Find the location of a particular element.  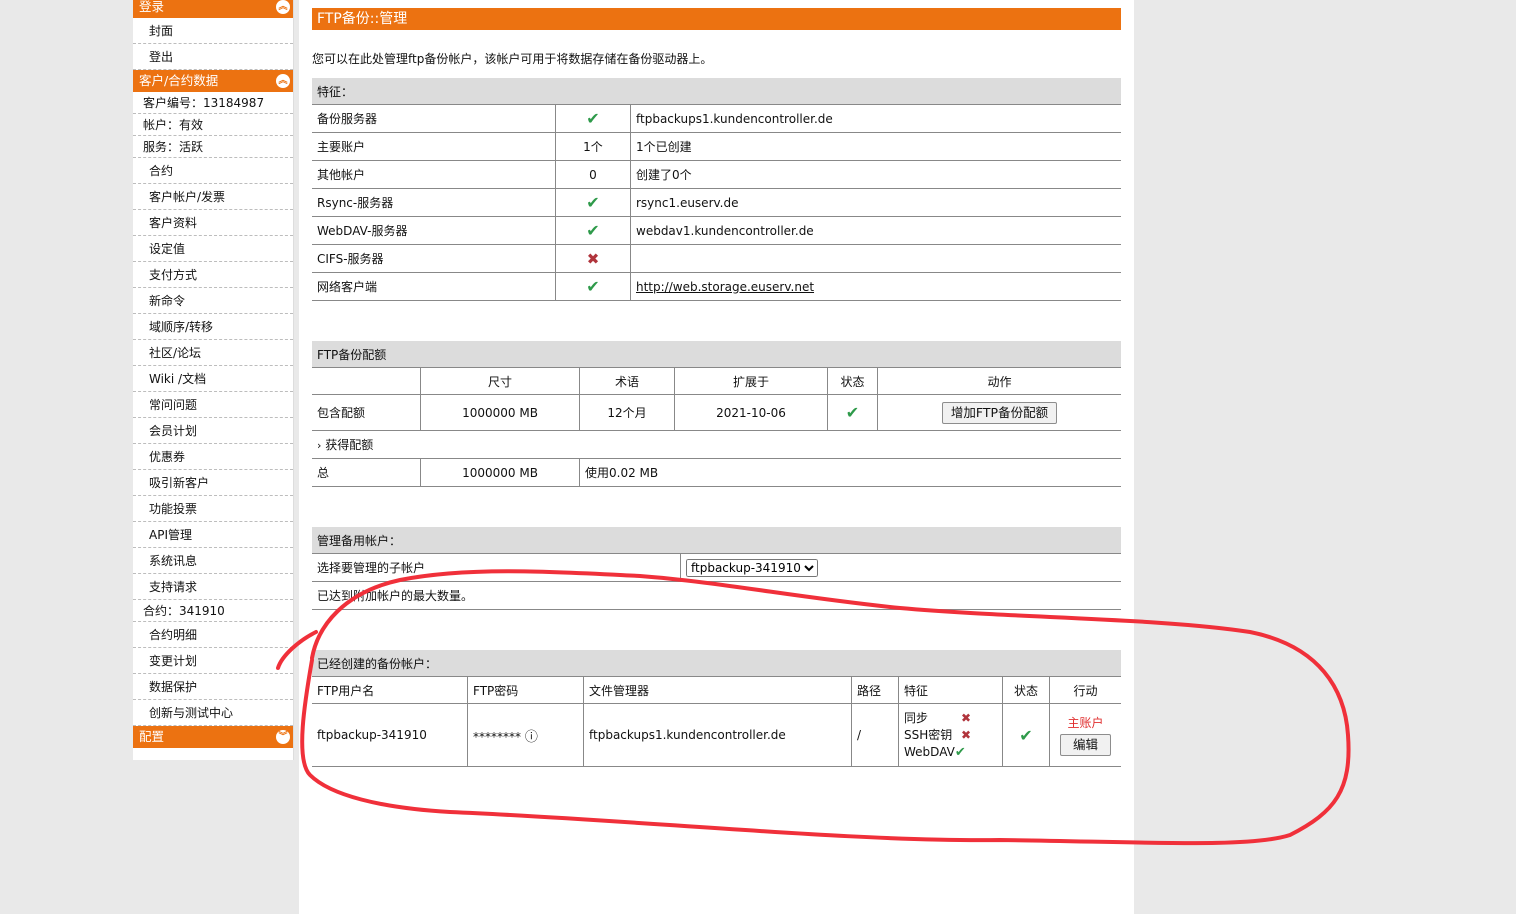

table-row: 主要账户 1个 1个已创建 is located at coordinates (716, 146).